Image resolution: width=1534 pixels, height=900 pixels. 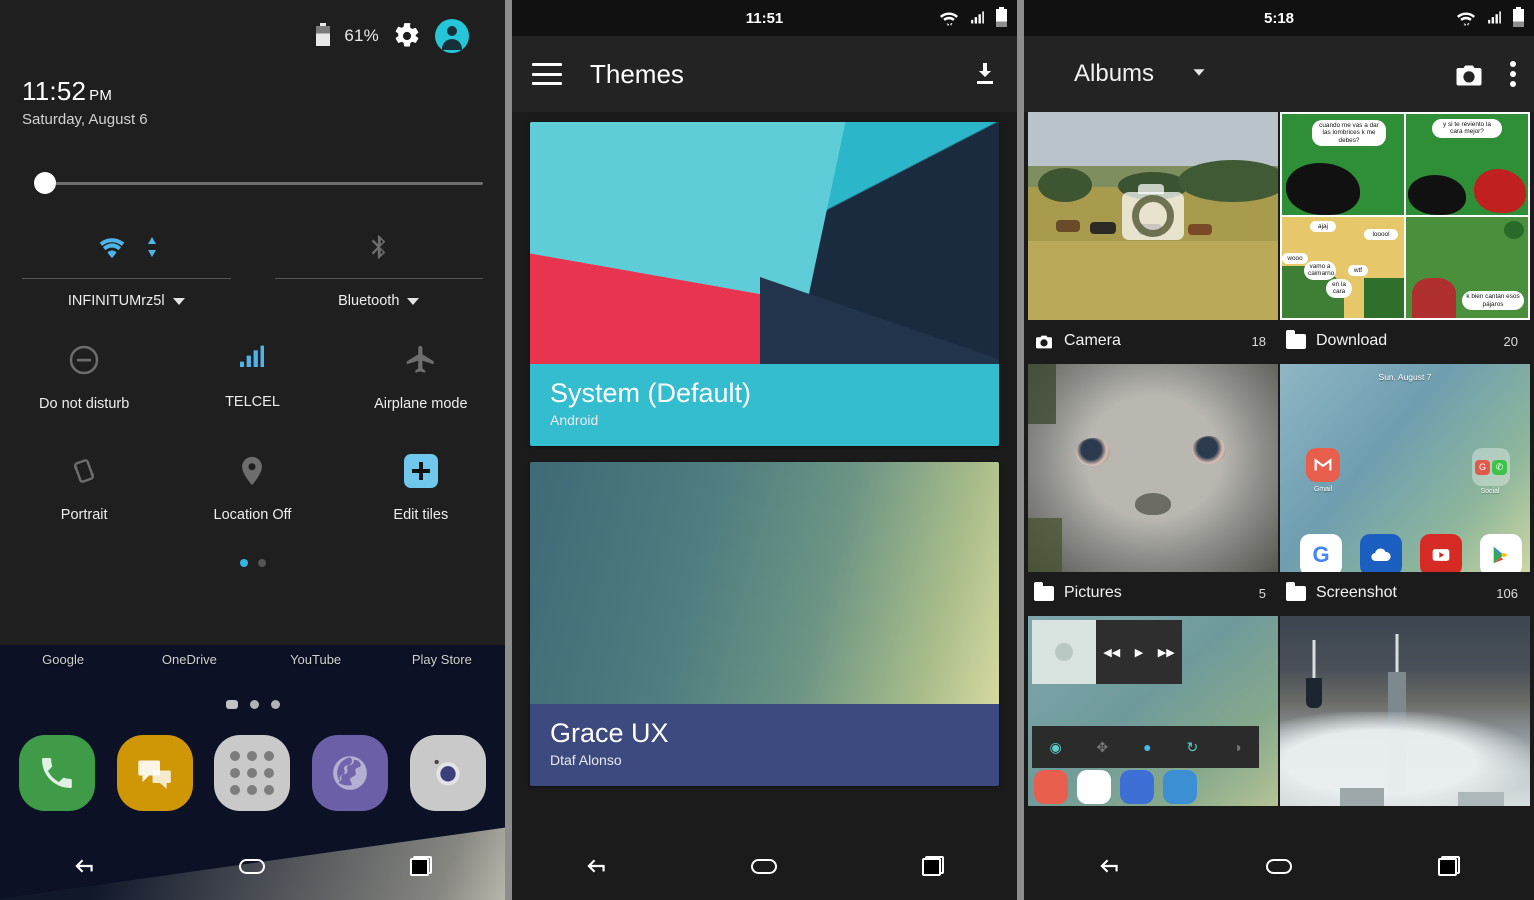 I want to click on more-vertical-icon, so click(x=1513, y=74).